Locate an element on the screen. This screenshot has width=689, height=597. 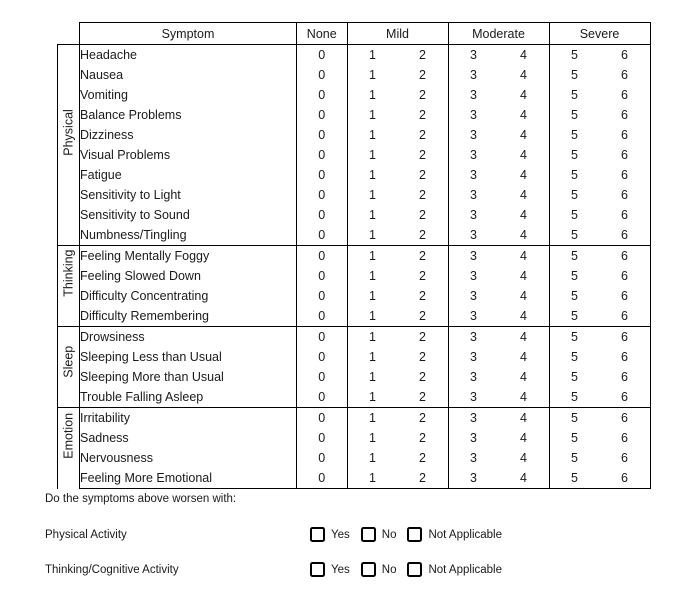
option-not-applicable: Not Applicable is located at coordinates (454, 569).